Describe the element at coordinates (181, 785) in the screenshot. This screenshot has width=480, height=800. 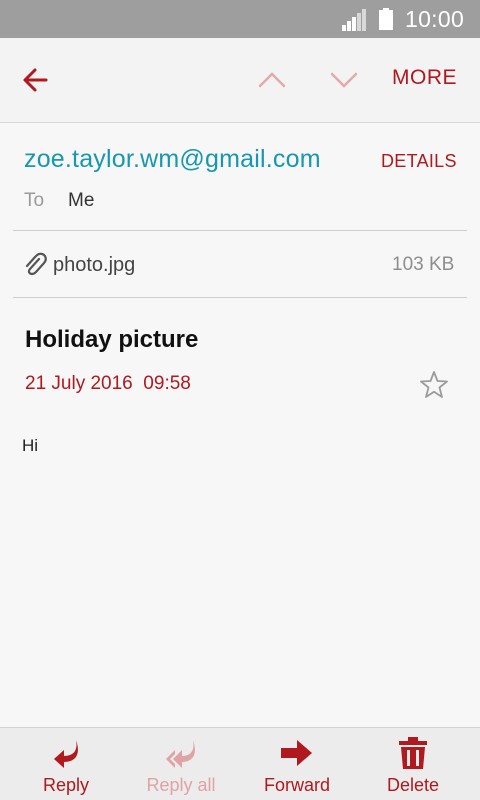
I see `reply-all-label: Reply all` at that location.